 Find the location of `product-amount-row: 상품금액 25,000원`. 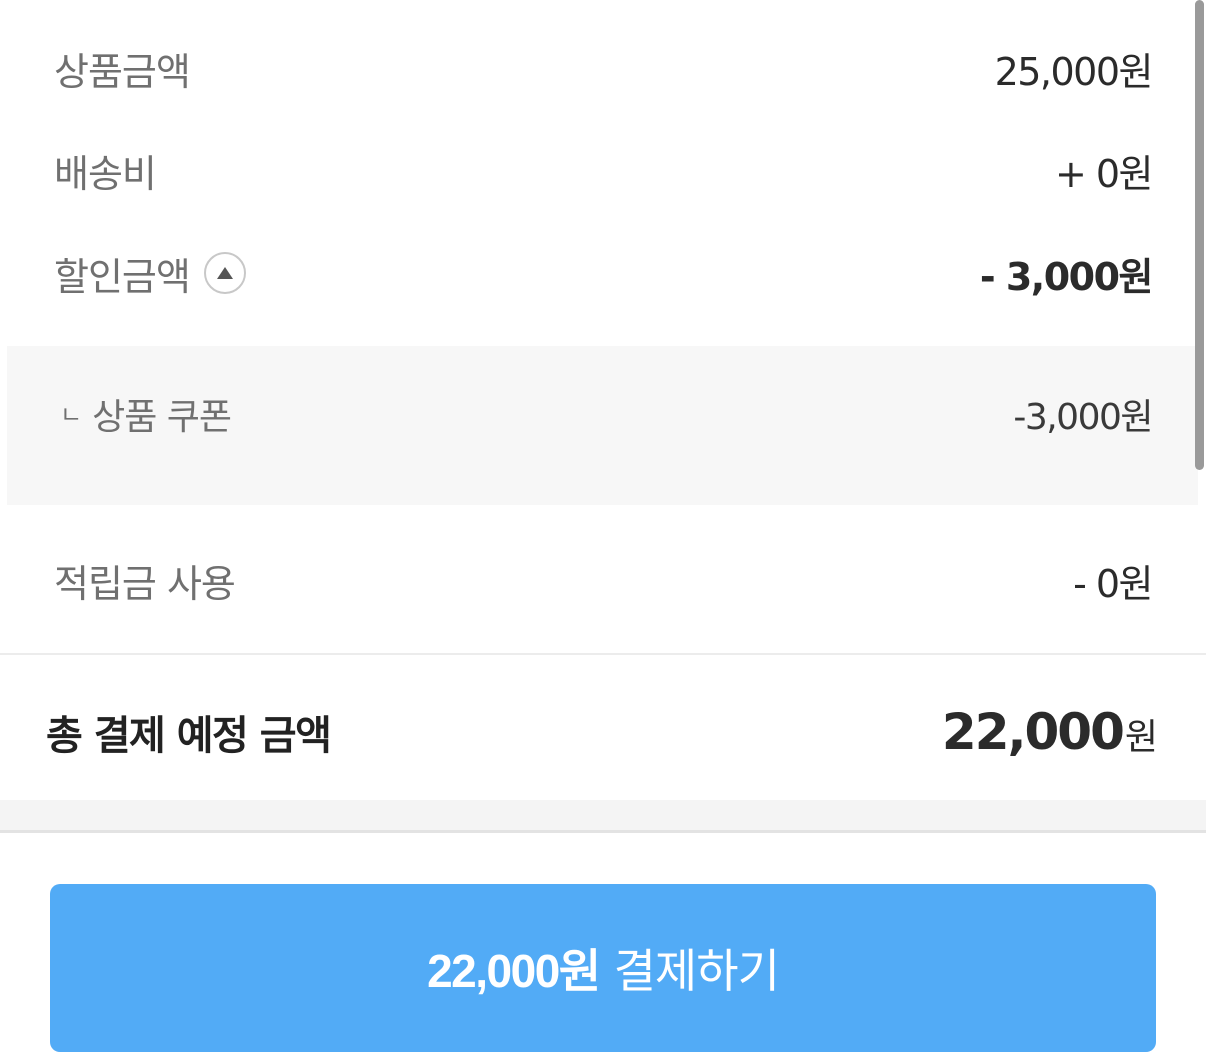

product-amount-row: 상품금액 25,000원 is located at coordinates (603, 68).